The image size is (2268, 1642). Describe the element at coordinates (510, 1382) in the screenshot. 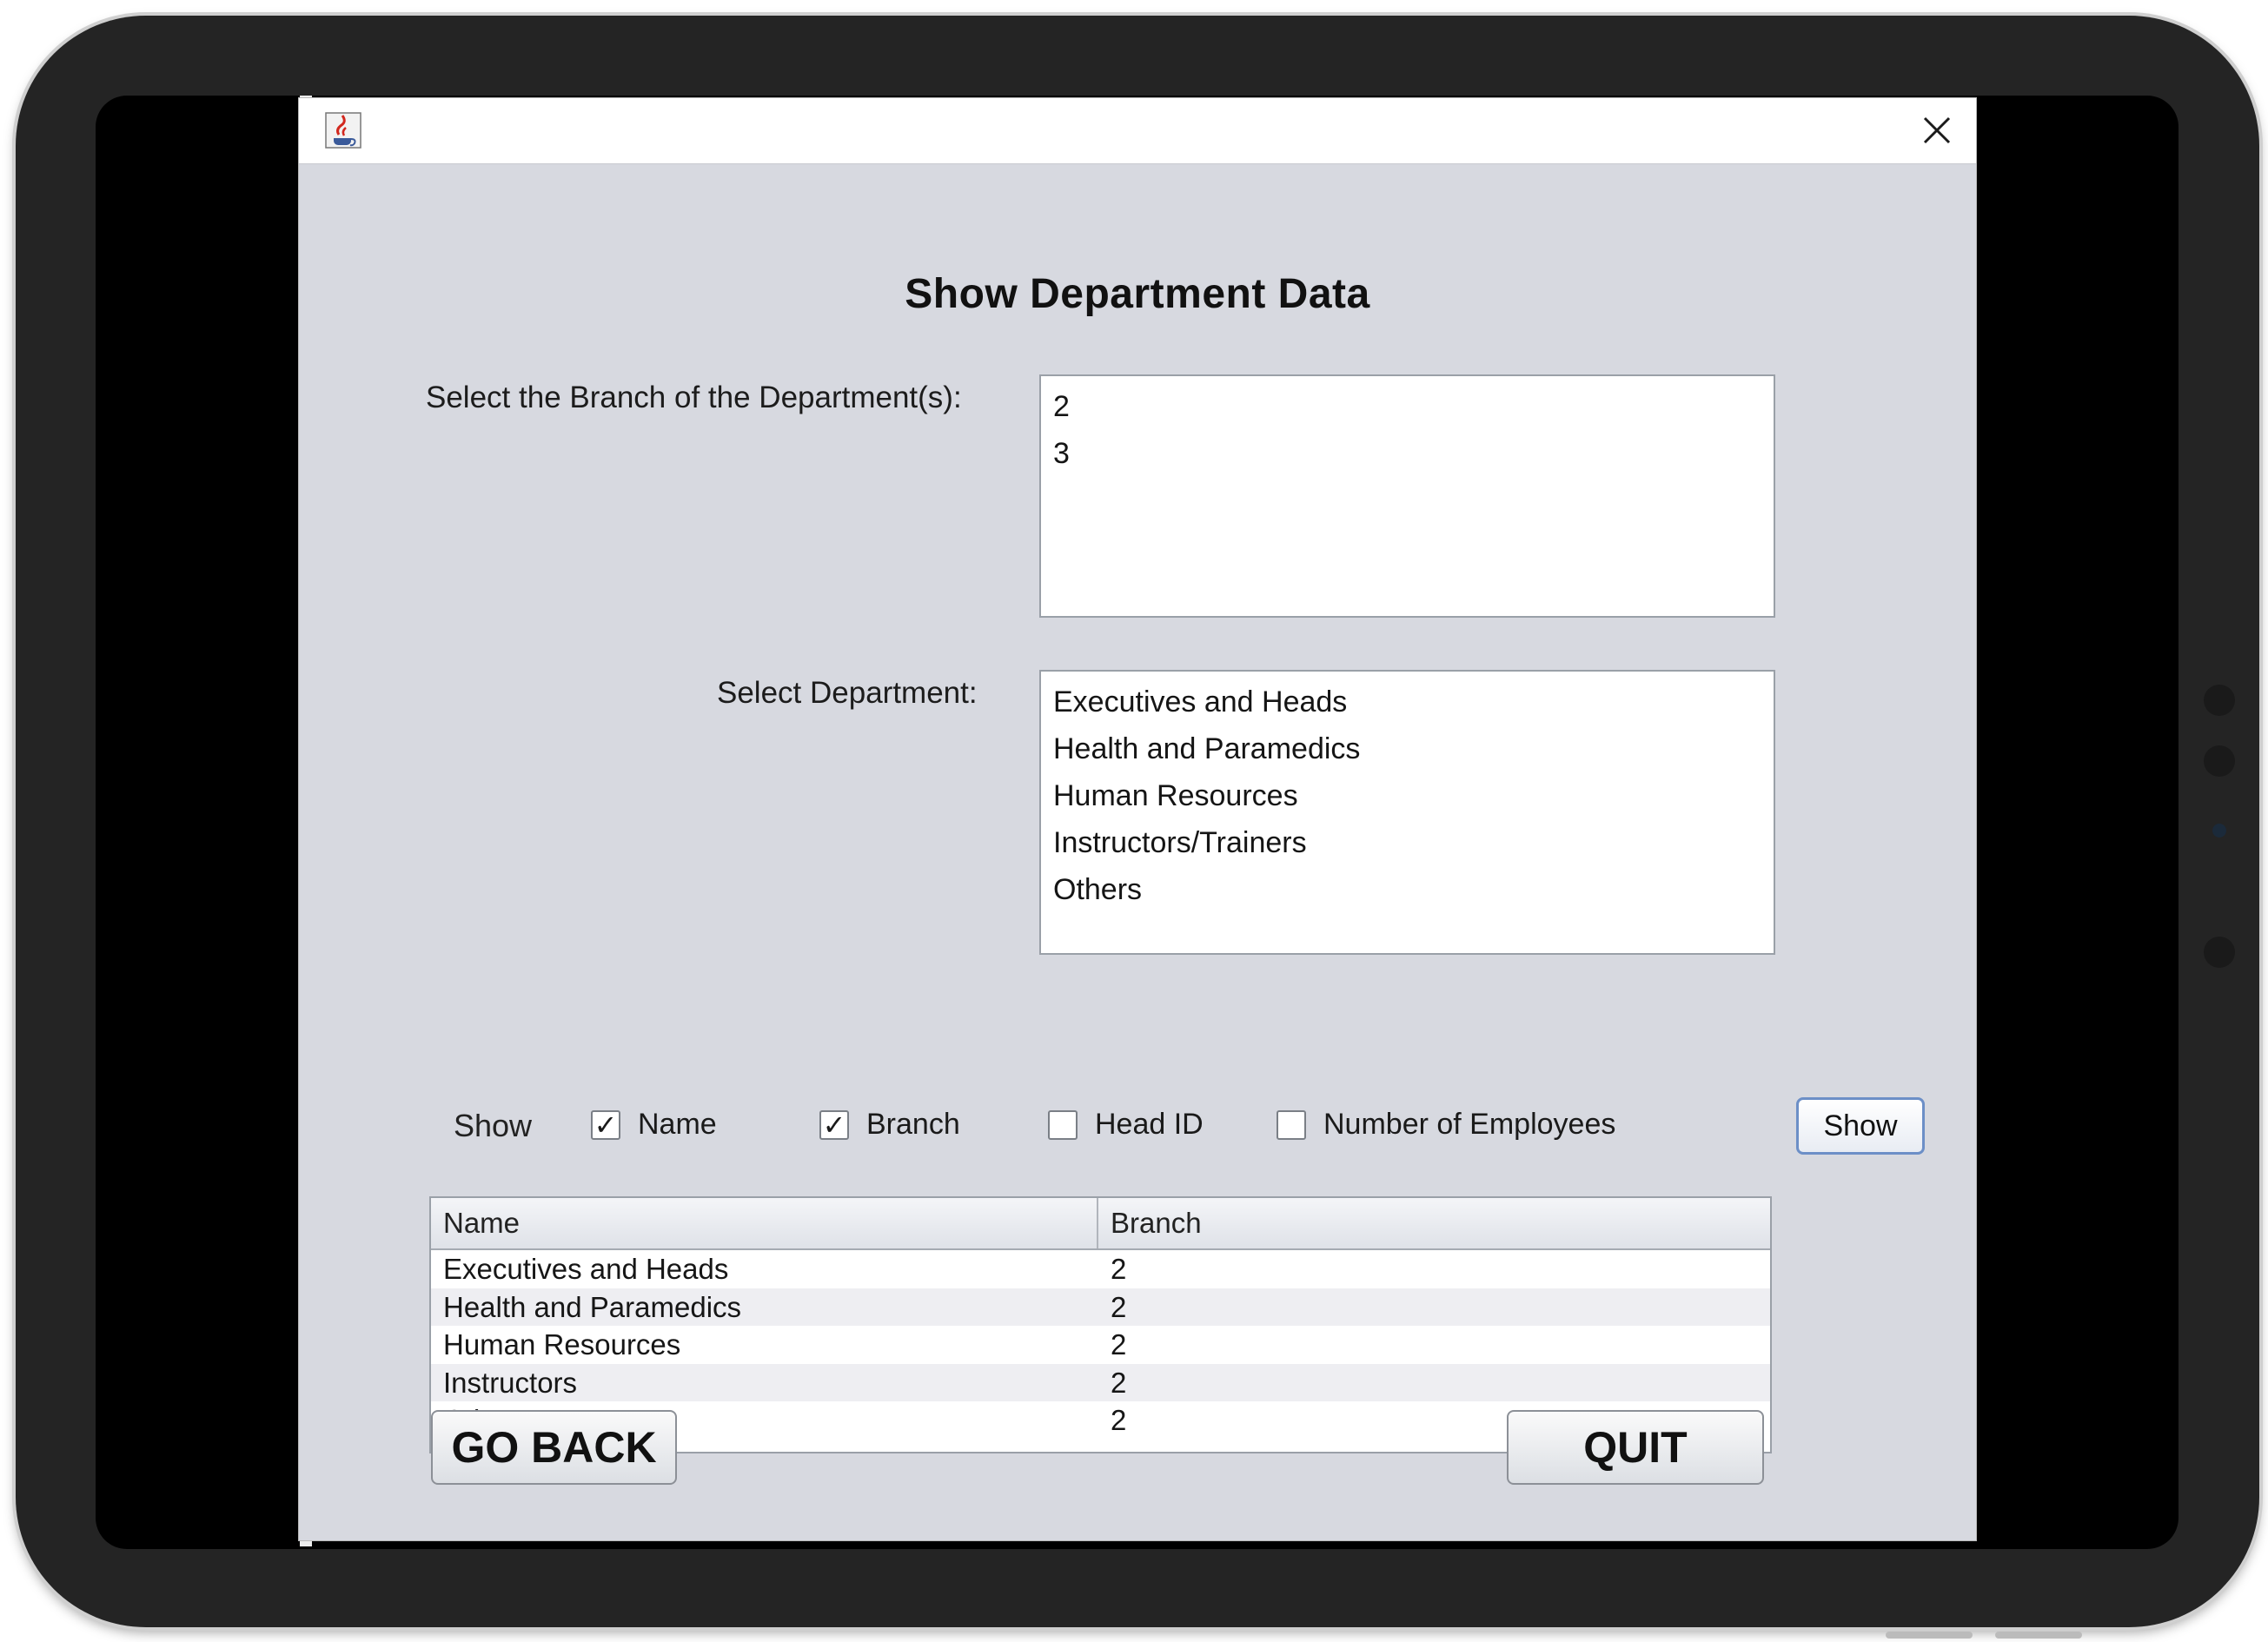

I see `cell-name: Instructors` at that location.